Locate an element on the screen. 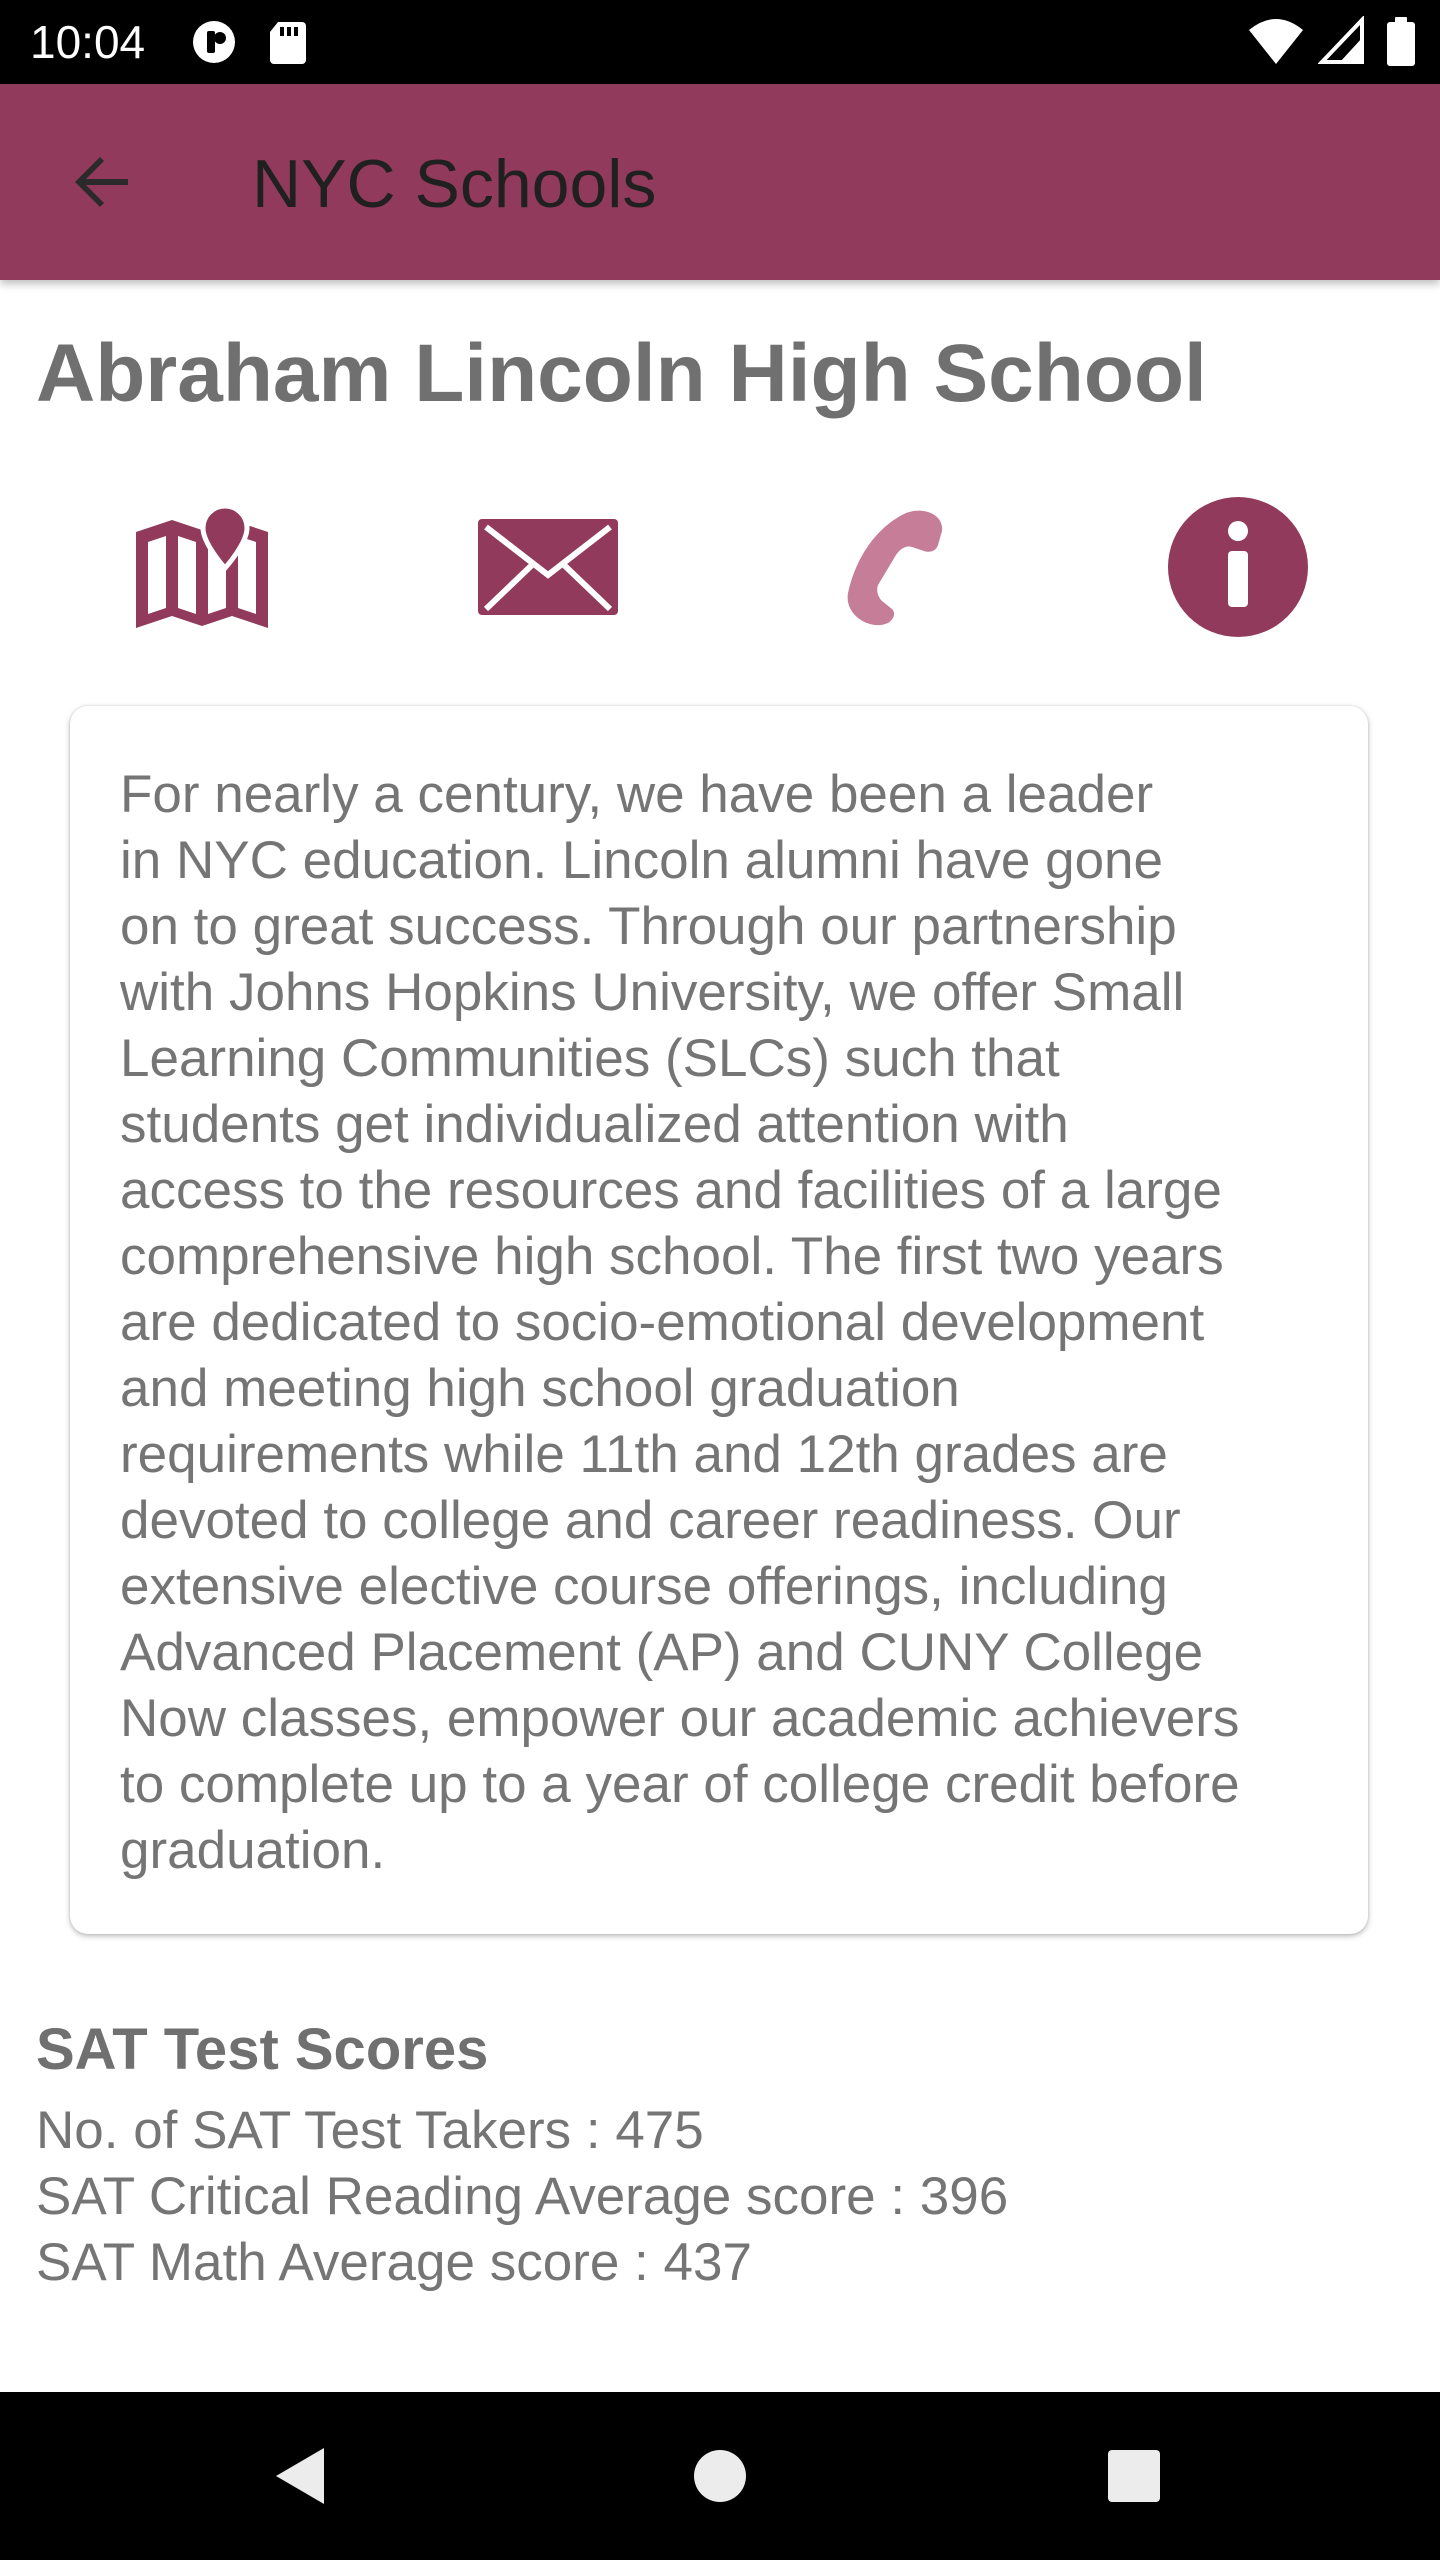  sd-card-icon is located at coordinates (288, 43).